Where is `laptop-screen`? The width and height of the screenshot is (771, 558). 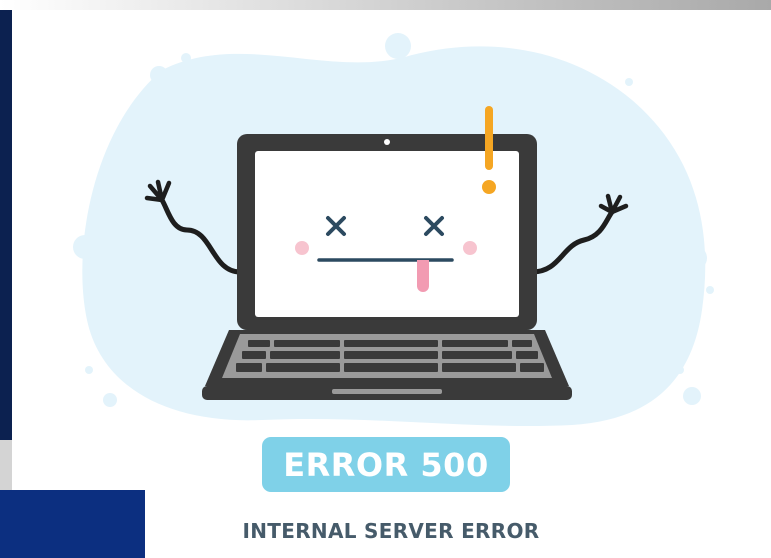 laptop-screen is located at coordinates (387, 234).